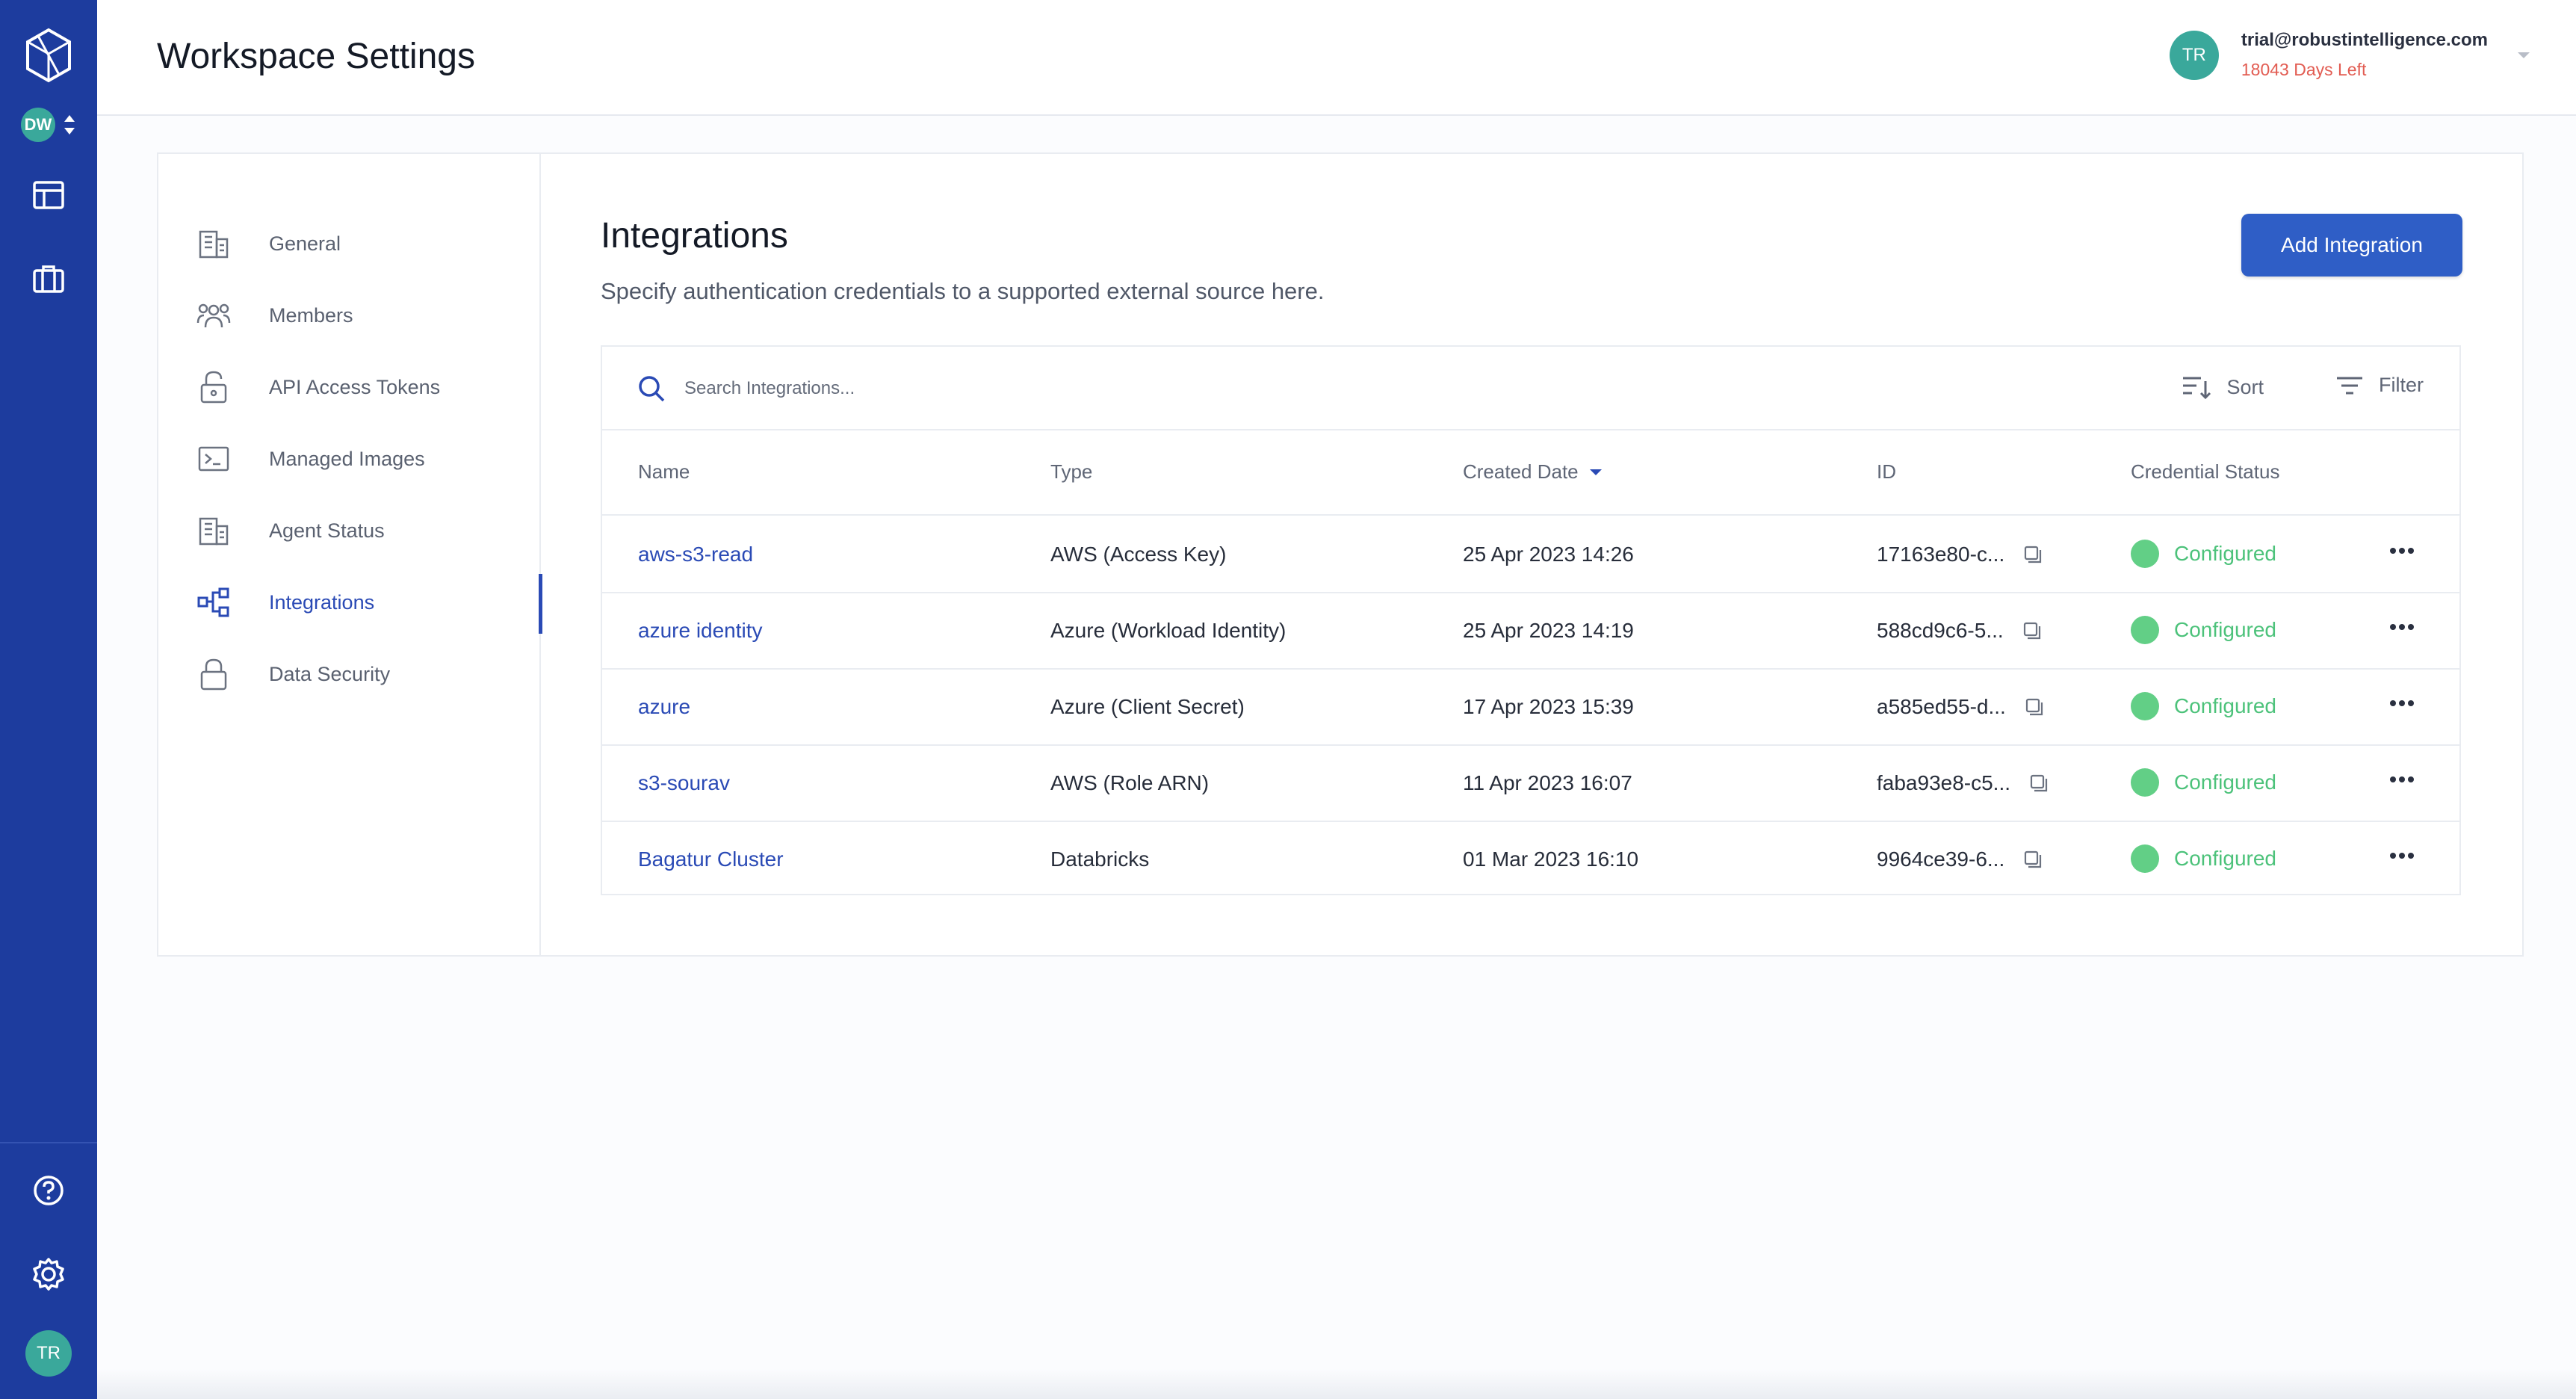 The height and width of the screenshot is (1399, 2576). What do you see at coordinates (322, 602) in the screenshot?
I see `nav-label: Integrations` at bounding box center [322, 602].